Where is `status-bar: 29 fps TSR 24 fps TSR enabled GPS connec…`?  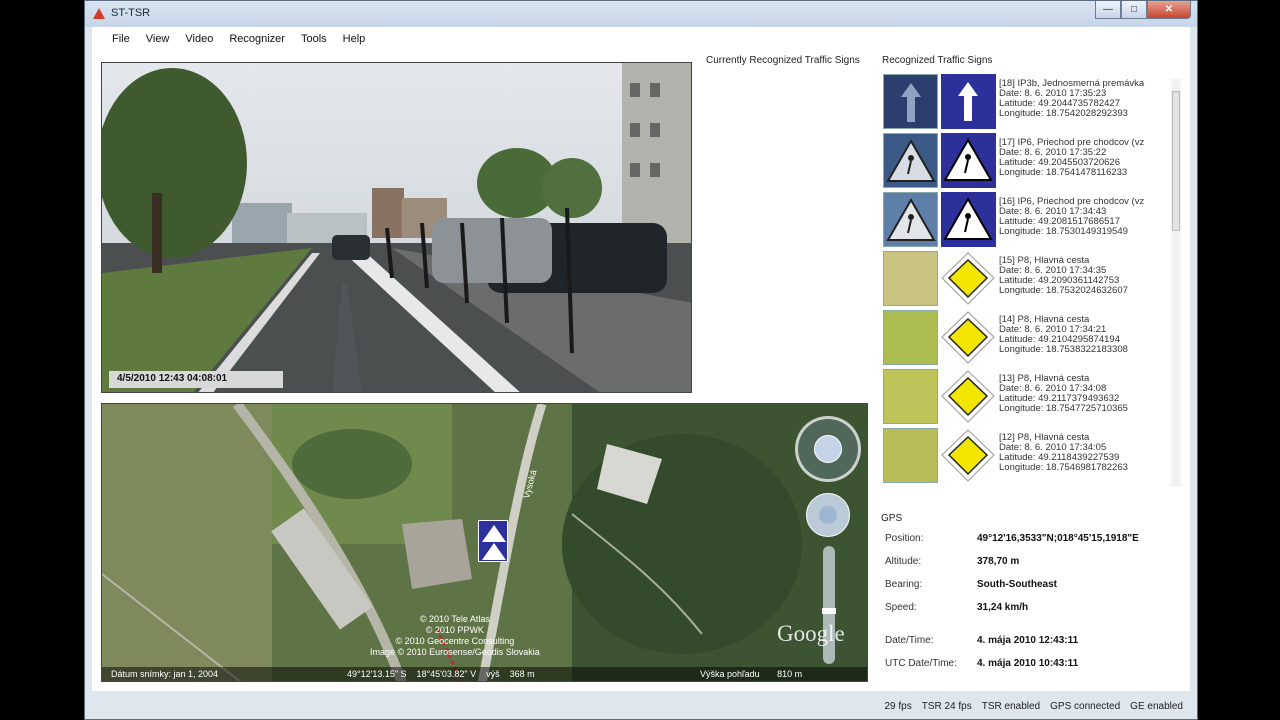
status-bar: 29 fps TSR 24 fps TSR enabled GPS connec… is located at coordinates (641, 706).